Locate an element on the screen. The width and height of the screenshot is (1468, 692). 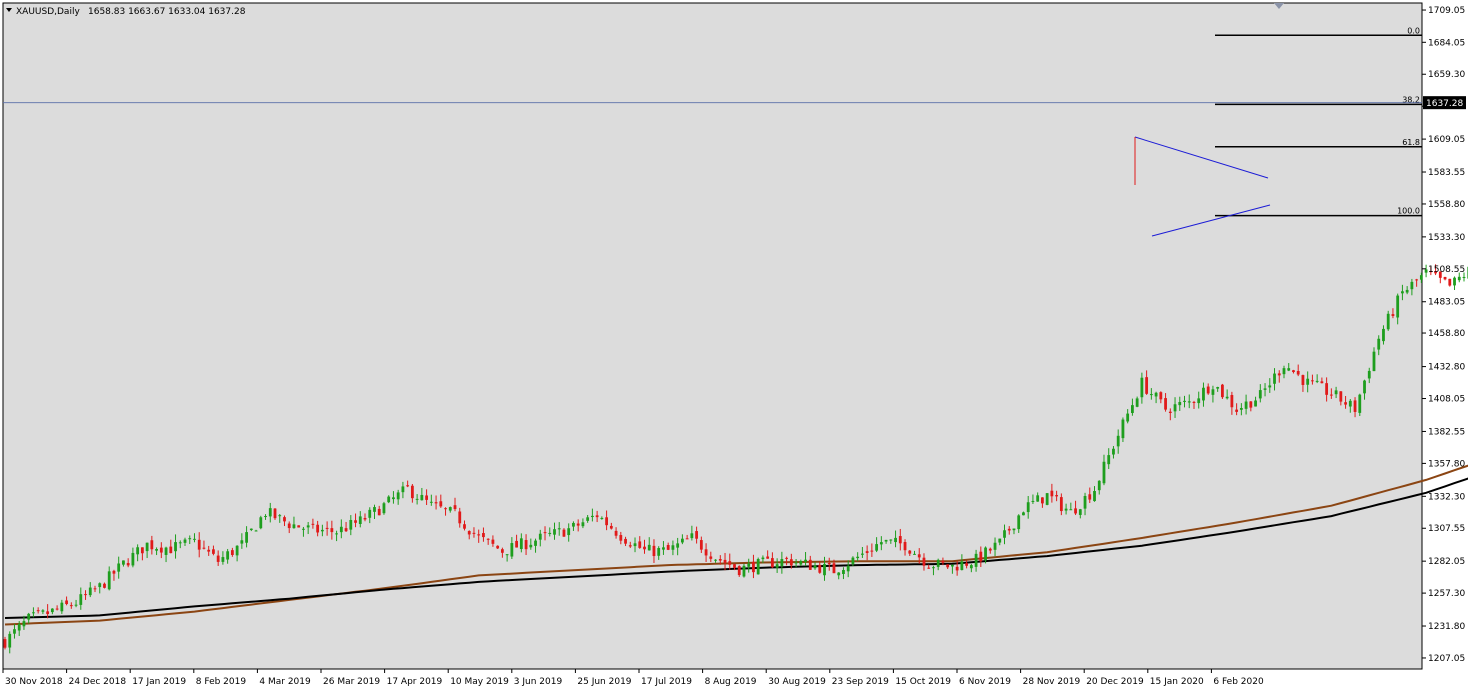
price-tick-label: 1659.30 is located at coordinates (1446, 75).